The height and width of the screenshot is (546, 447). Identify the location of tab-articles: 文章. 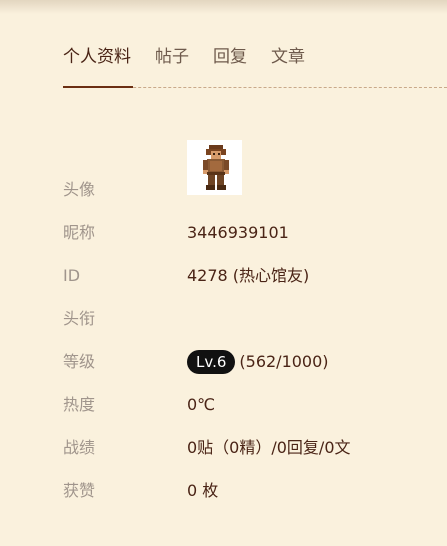
(288, 57).